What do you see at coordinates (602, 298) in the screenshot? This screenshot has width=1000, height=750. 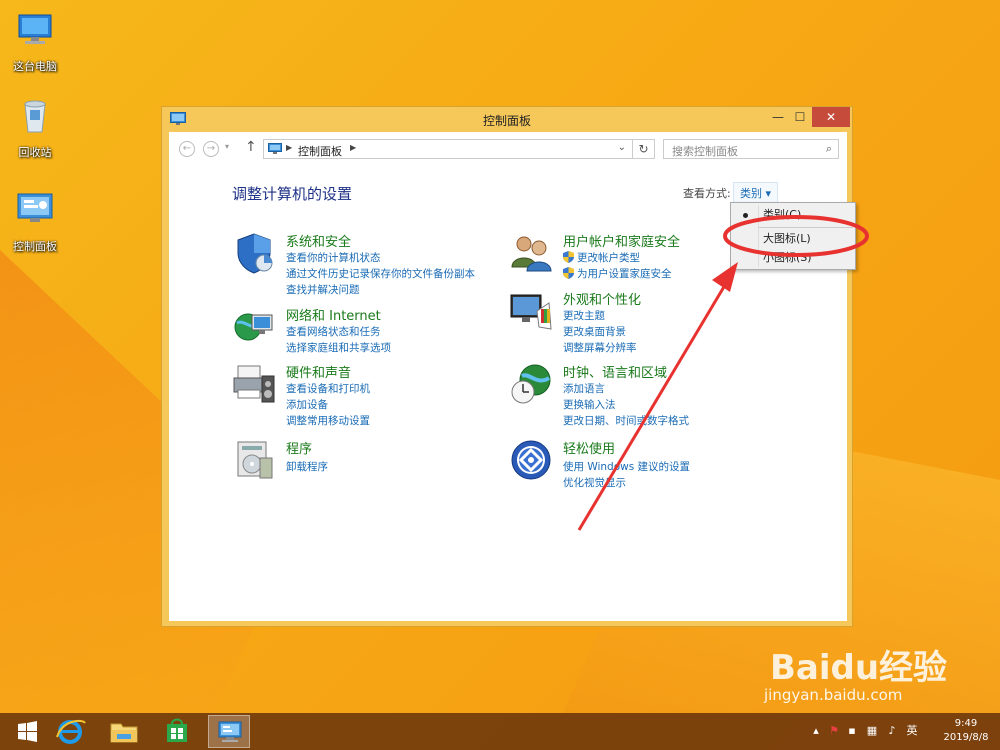 I see `category-title: 外观和个性化` at bounding box center [602, 298].